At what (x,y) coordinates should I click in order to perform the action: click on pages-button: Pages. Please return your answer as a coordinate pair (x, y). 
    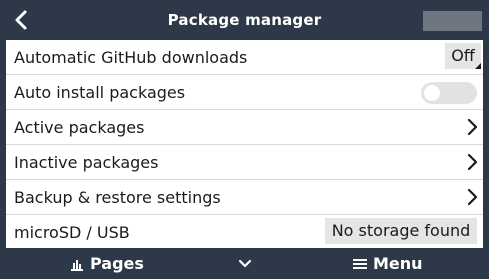
    Looking at the image, I should click on (107, 263).